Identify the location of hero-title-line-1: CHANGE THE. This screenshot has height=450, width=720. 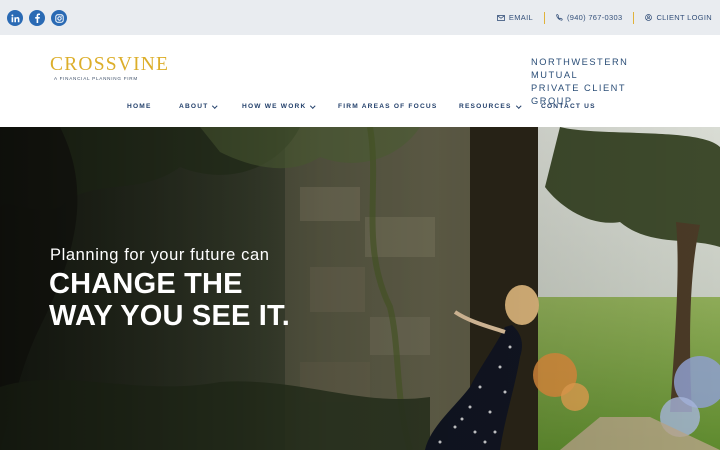
(146, 284).